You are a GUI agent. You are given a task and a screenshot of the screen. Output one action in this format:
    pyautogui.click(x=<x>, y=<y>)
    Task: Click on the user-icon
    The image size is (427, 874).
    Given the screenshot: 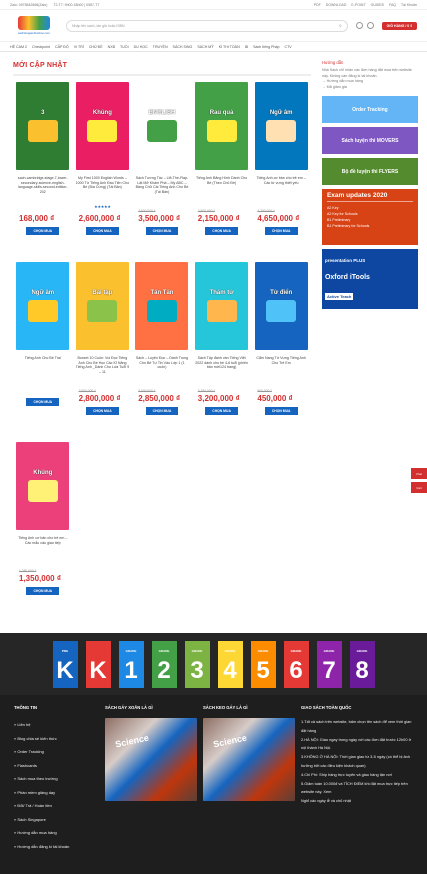 What is the action you would take?
    pyautogui.click(x=359, y=25)
    